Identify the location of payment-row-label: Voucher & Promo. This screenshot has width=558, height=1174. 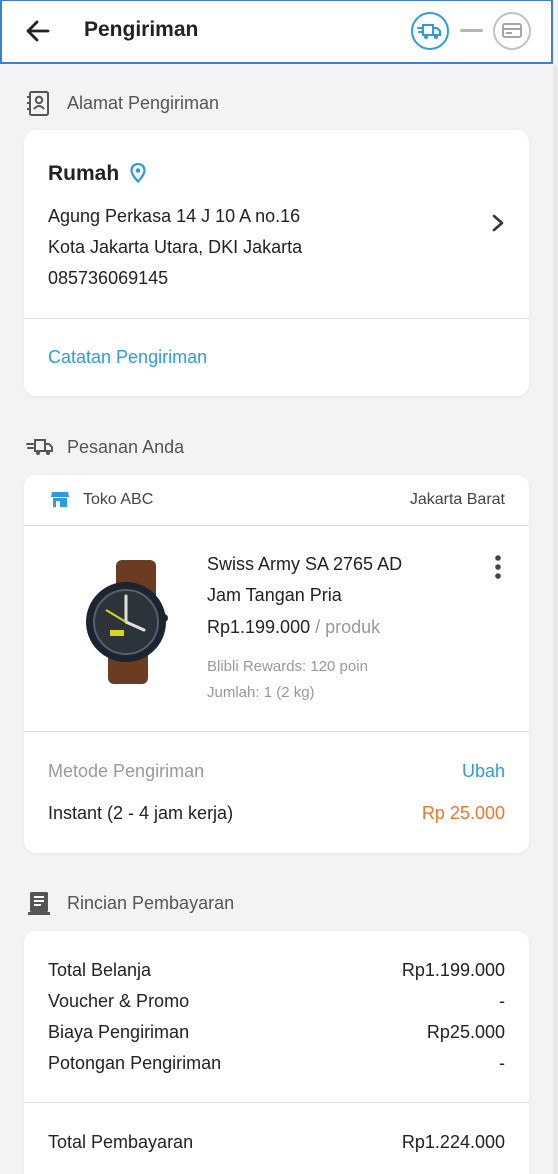
(119, 1001).